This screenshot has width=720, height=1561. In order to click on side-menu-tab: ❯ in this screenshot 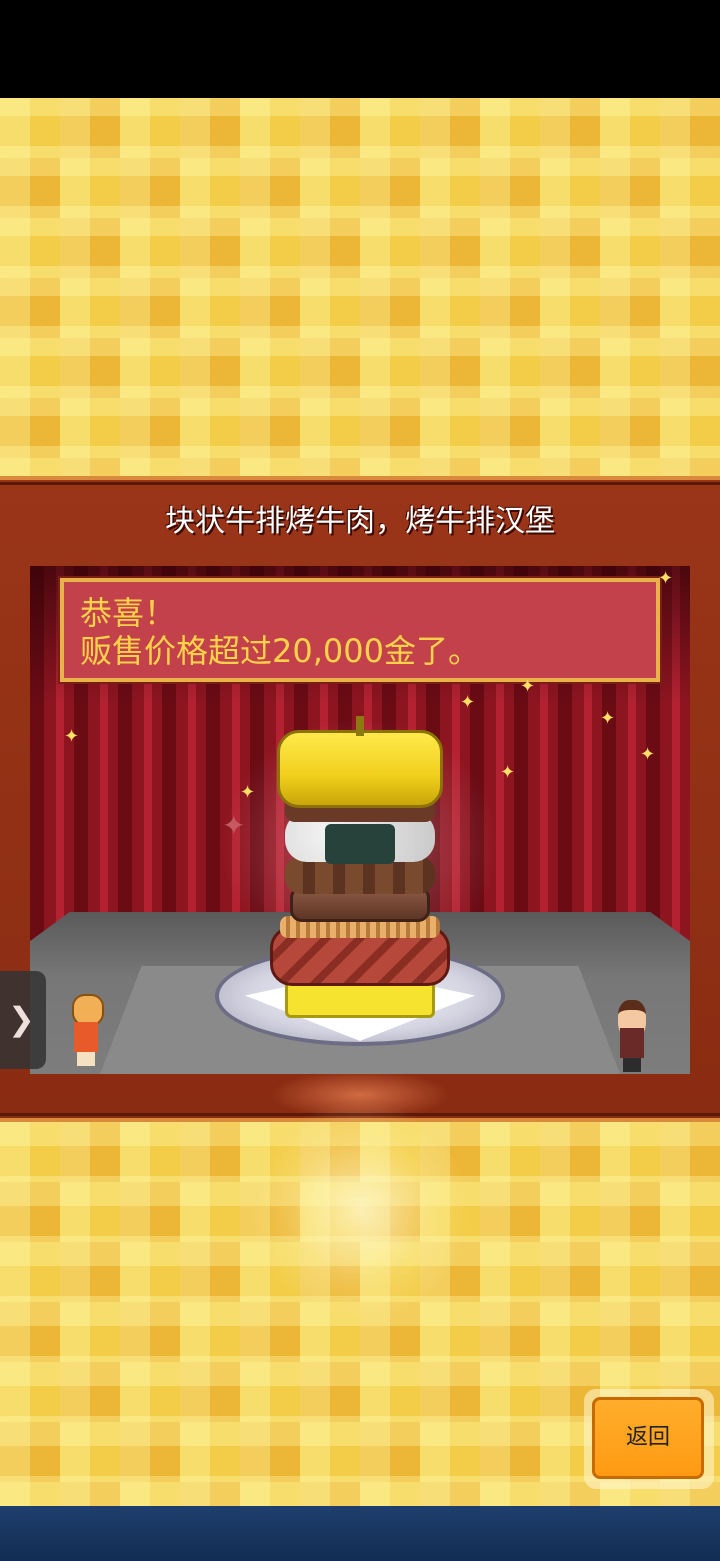, I will do `click(23, 1020)`.